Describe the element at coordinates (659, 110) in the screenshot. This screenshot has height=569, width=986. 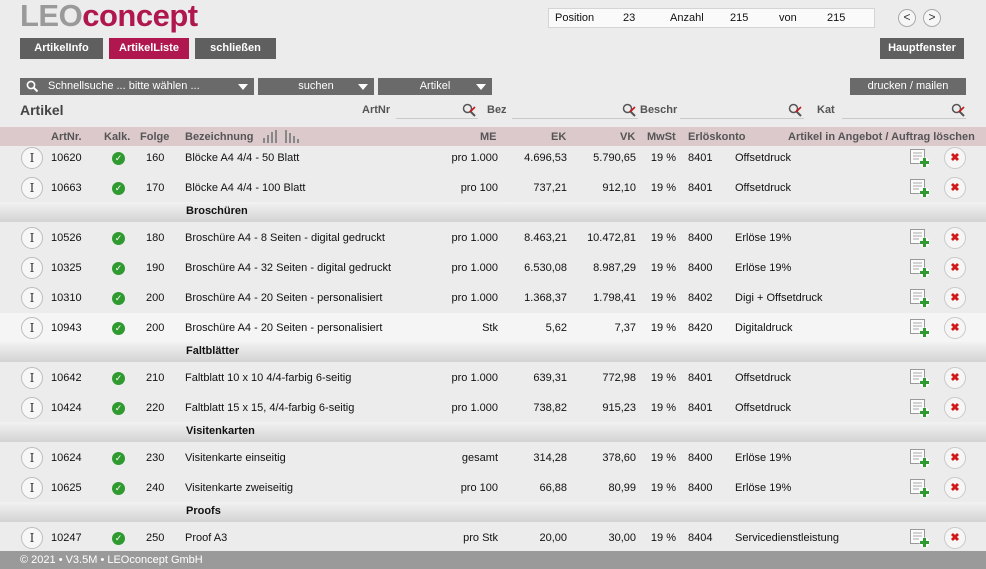
I see `filter-beschr-label: Beschr` at that location.